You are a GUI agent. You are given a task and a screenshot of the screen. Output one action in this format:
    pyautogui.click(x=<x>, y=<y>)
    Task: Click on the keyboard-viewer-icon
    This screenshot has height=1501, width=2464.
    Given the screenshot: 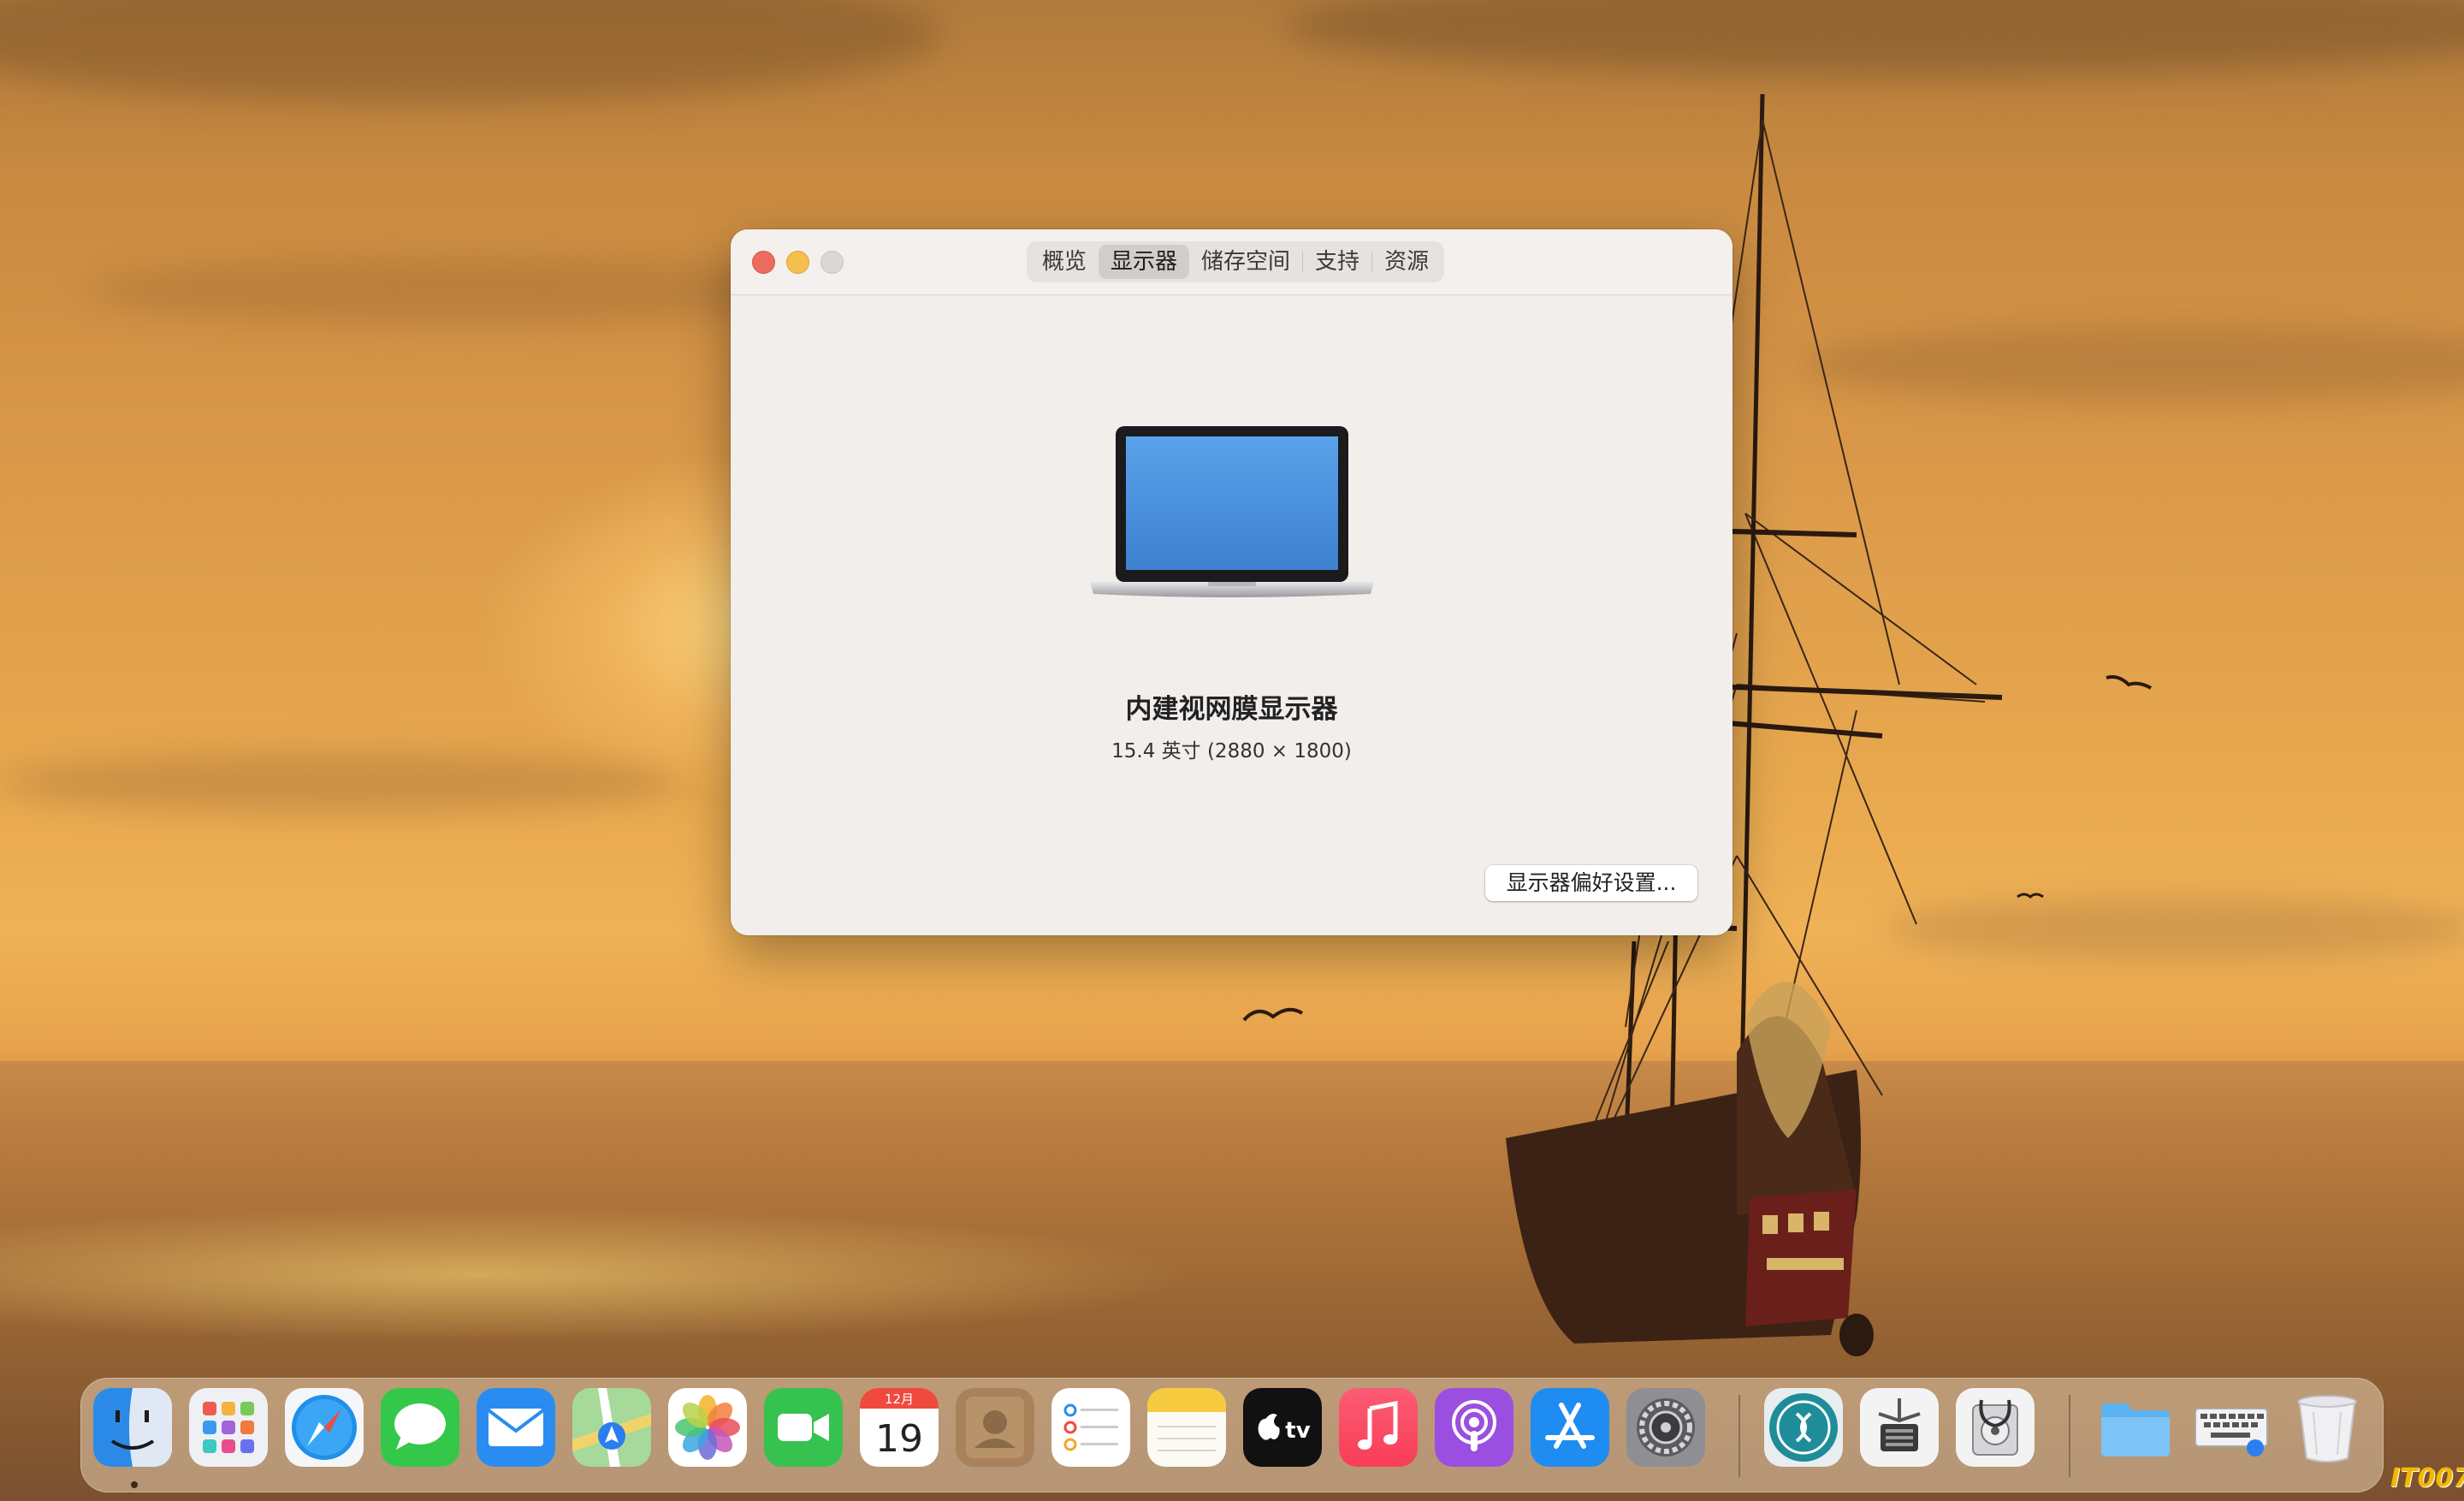 What is the action you would take?
    pyautogui.click(x=2231, y=1428)
    